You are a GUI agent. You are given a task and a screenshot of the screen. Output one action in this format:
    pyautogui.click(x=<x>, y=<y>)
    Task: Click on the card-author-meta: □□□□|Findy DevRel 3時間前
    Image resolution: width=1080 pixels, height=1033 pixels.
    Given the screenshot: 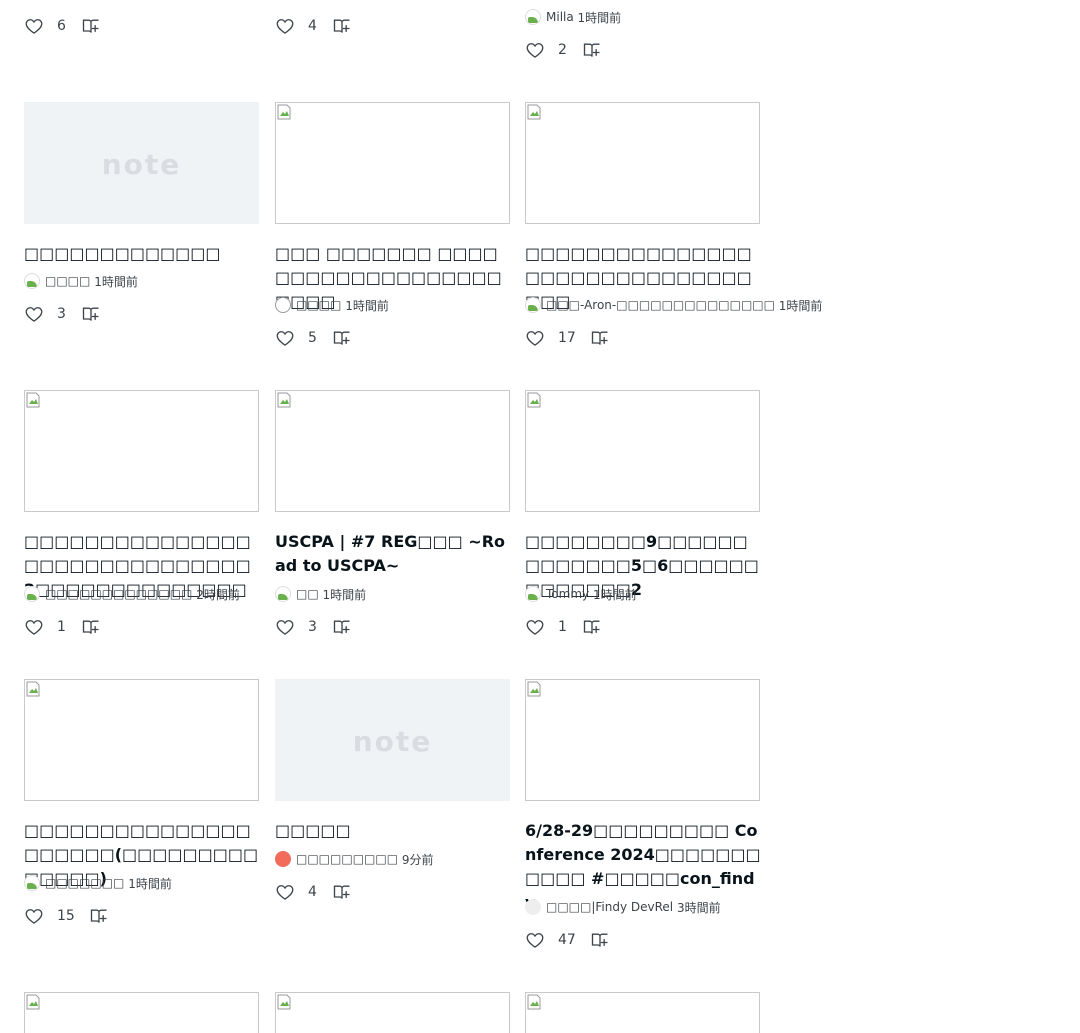 What is the action you would take?
    pyautogui.click(x=623, y=907)
    